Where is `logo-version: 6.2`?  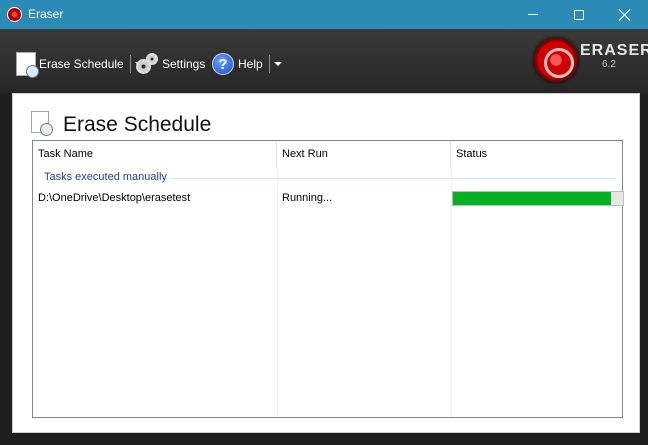 logo-version: 6.2 is located at coordinates (609, 64).